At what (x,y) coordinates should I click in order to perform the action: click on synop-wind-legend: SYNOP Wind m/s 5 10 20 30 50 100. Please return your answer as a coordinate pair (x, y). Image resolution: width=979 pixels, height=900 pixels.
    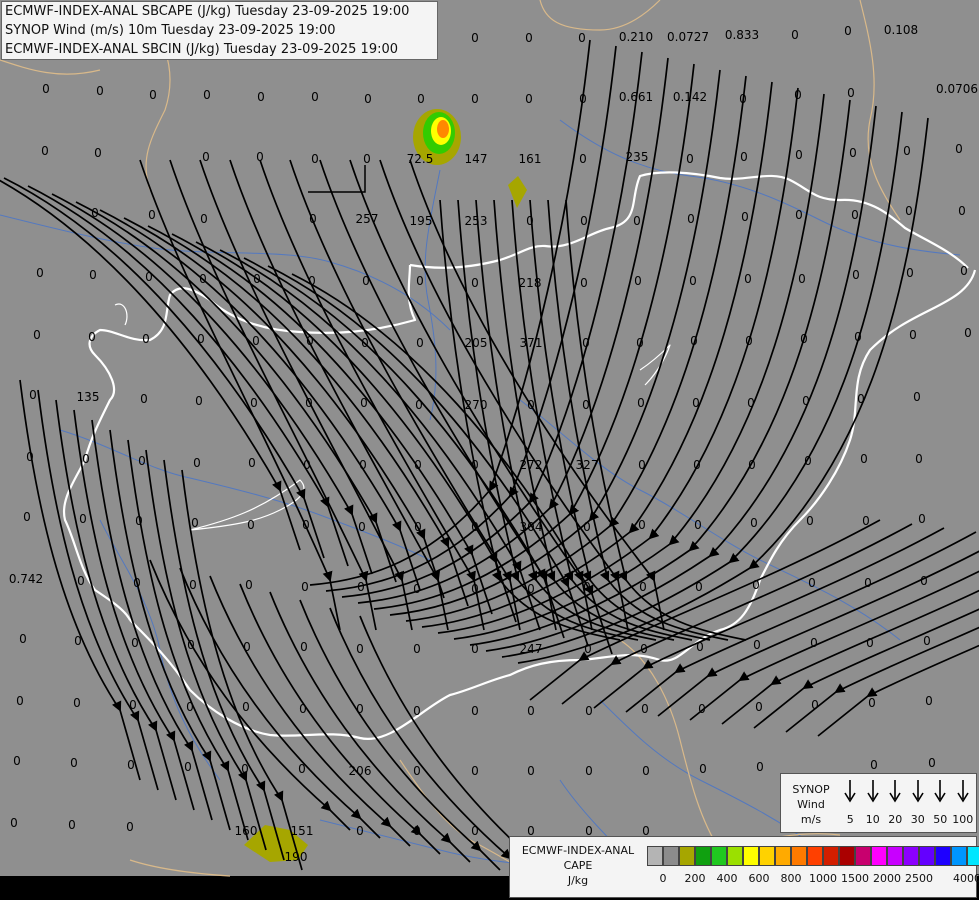
    Looking at the image, I should click on (878, 803).